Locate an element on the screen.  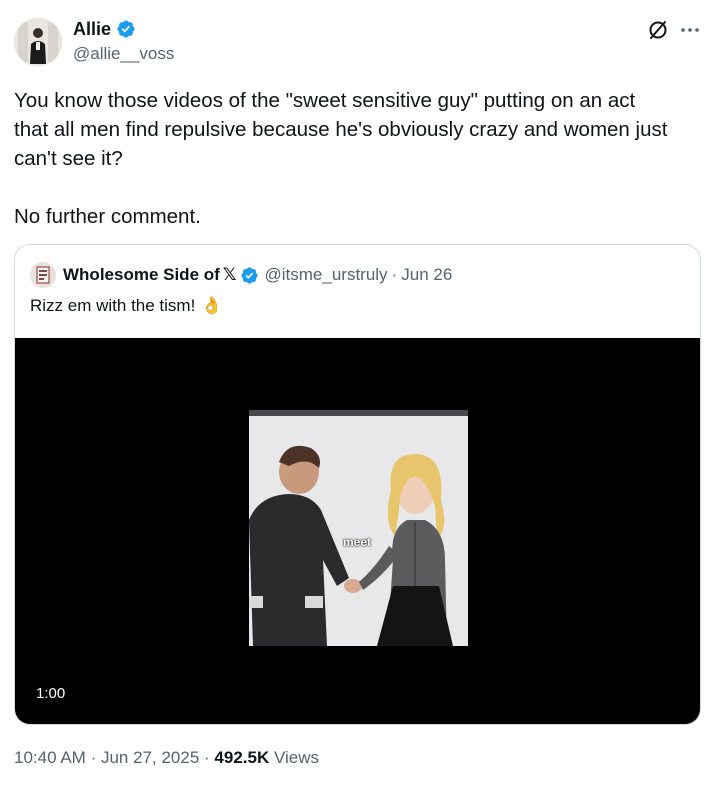
more-dots-icon is located at coordinates (690, 30).